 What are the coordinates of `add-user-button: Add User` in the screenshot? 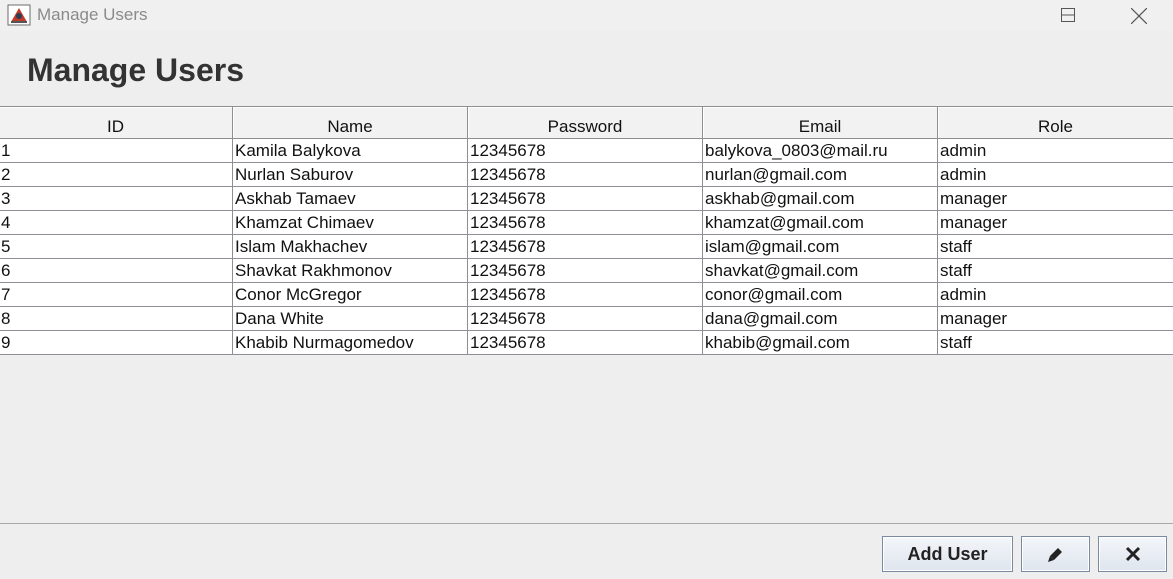 It's located at (947, 554).